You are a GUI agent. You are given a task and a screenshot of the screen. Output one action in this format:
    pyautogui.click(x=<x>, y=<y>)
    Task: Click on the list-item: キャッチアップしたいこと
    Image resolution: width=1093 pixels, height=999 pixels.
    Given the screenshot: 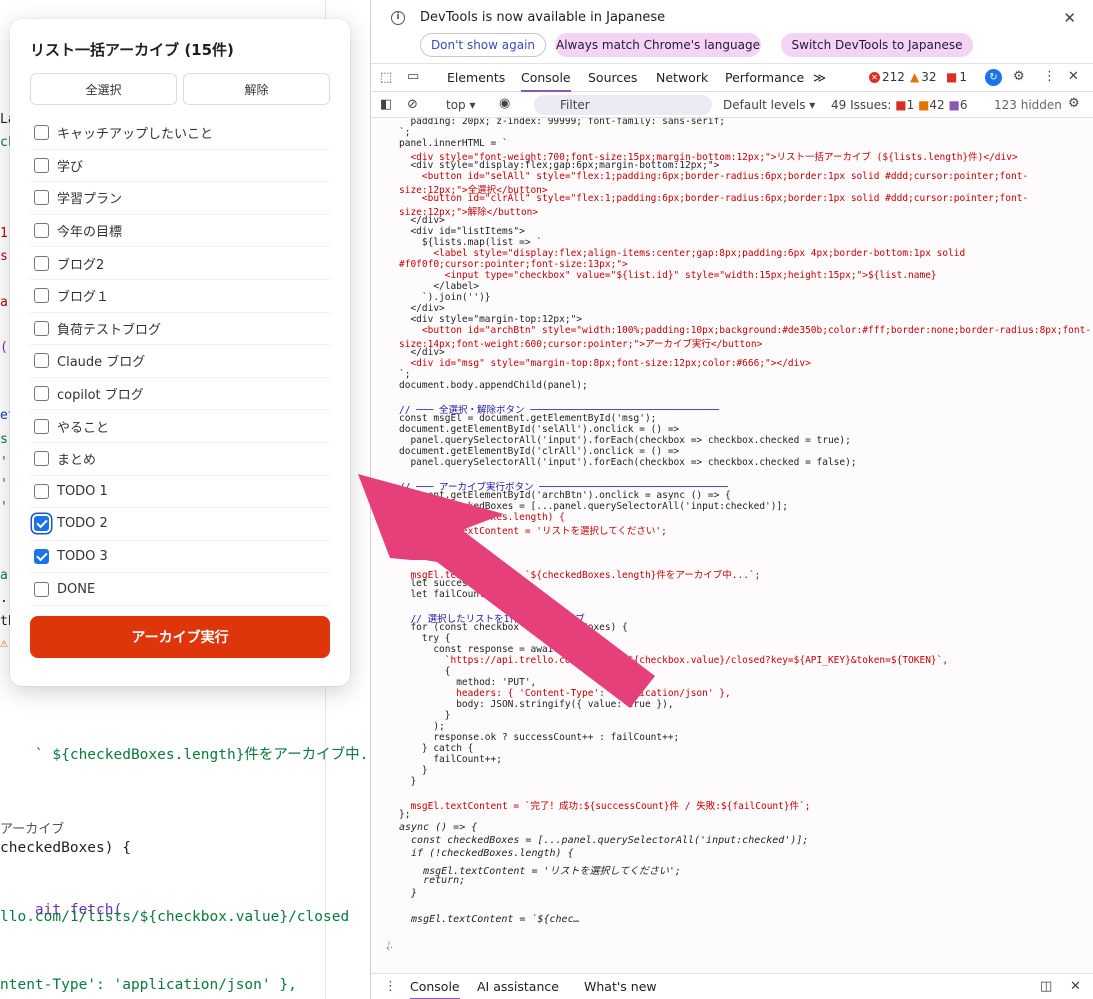 What is the action you would take?
    pyautogui.click(x=180, y=133)
    